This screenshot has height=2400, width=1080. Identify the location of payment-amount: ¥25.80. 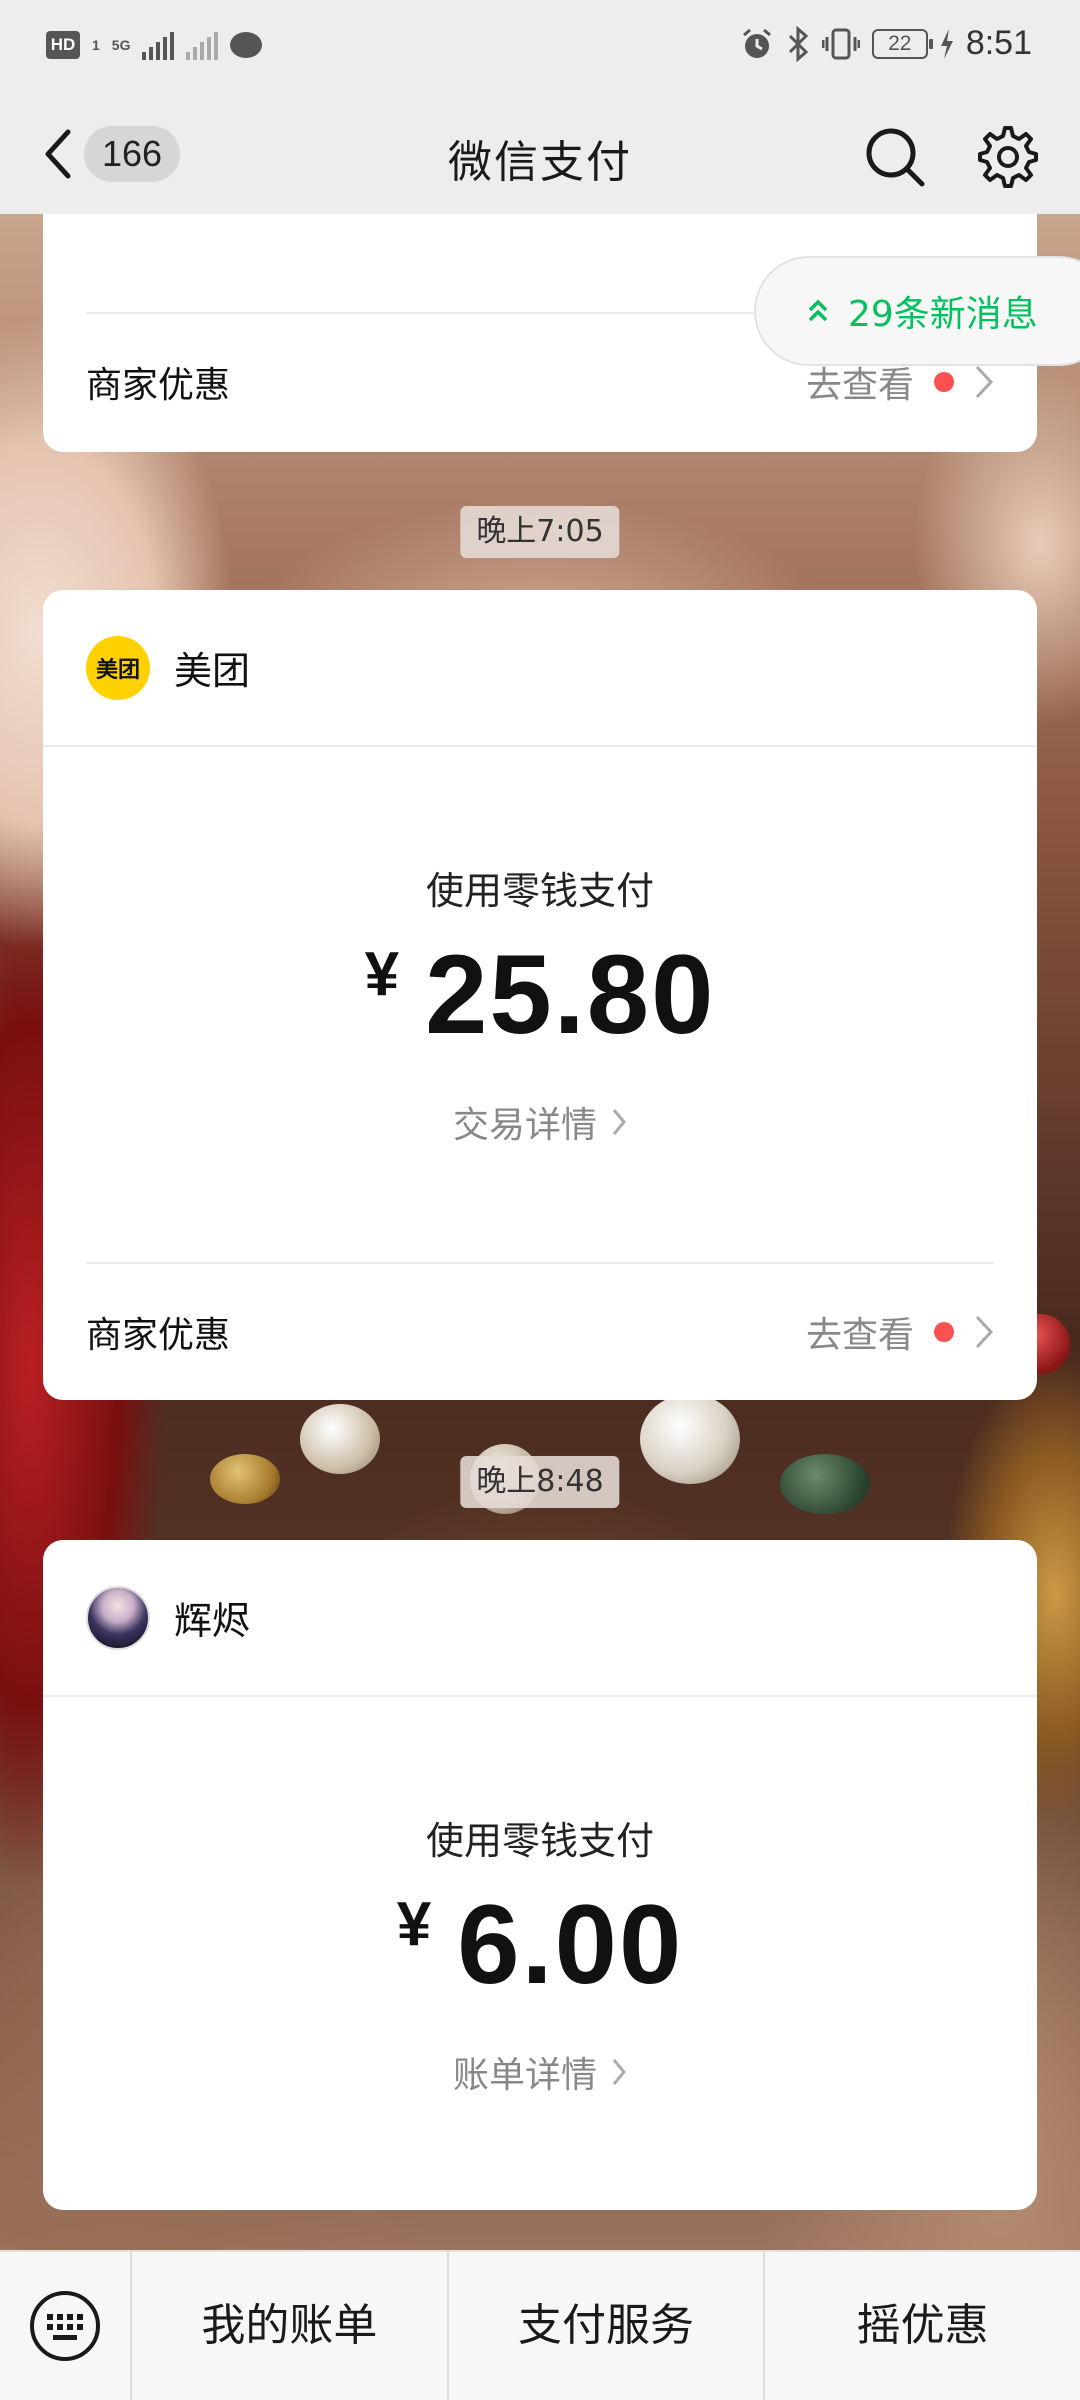
(540, 994).